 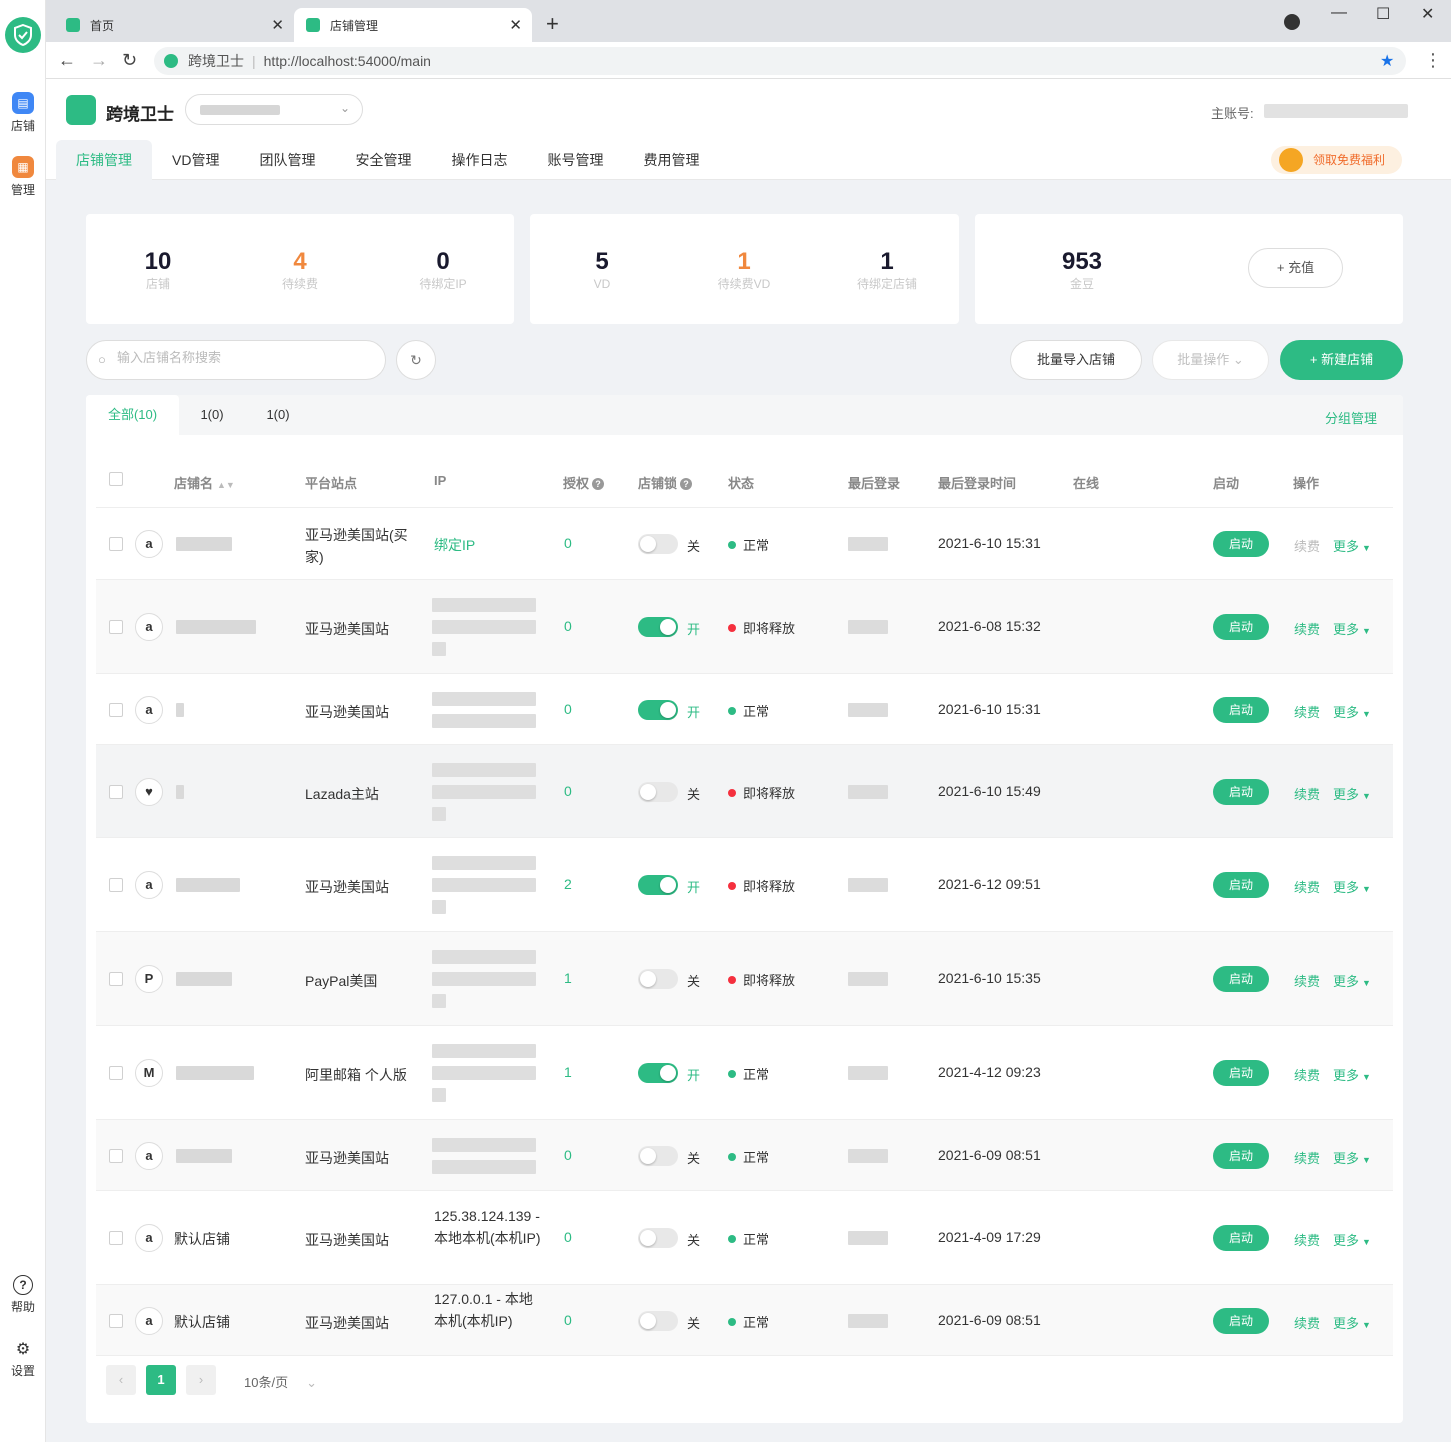 What do you see at coordinates (744, 1155) in the screenshot?
I see `table-row: a 亚马逊美国站 0 关 正常 2021-6-09 08:51 启动 续费 更多 ▼` at bounding box center [744, 1155].